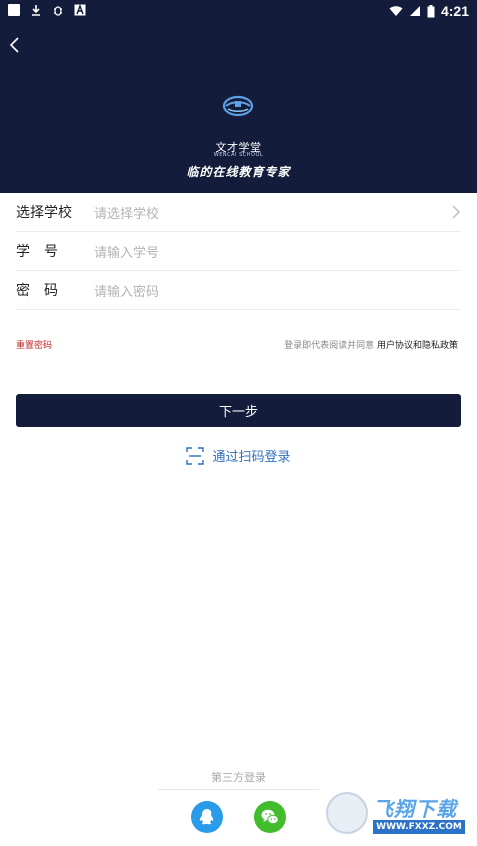 The width and height of the screenshot is (477, 846). Describe the element at coordinates (431, 10) in the screenshot. I see `battery-icon` at that location.